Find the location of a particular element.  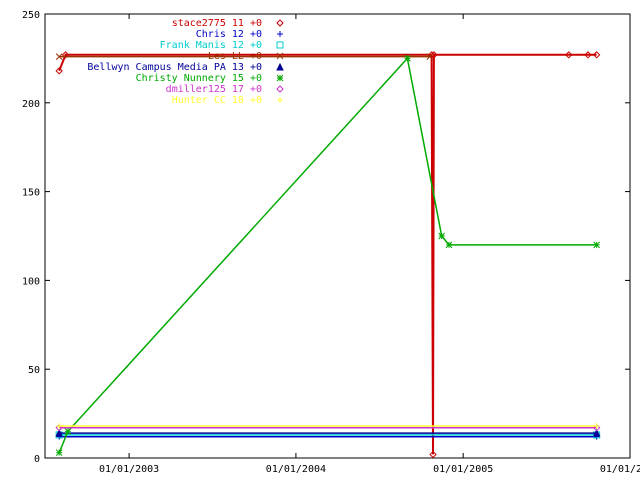

legend-label: Christy Nunnery 15 +0 is located at coordinates (199, 78).